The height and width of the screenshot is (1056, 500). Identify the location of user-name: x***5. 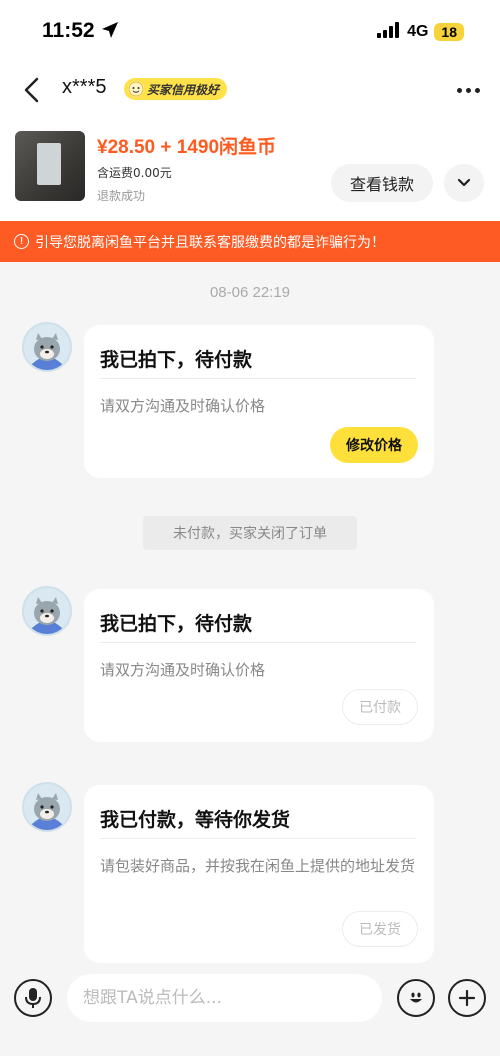
(84, 87).